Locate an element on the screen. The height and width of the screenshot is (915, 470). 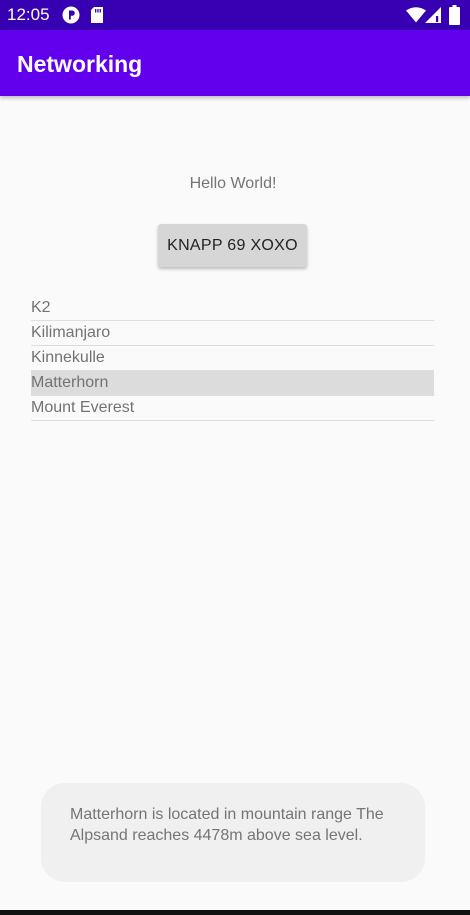
p-icon is located at coordinates (71, 17).